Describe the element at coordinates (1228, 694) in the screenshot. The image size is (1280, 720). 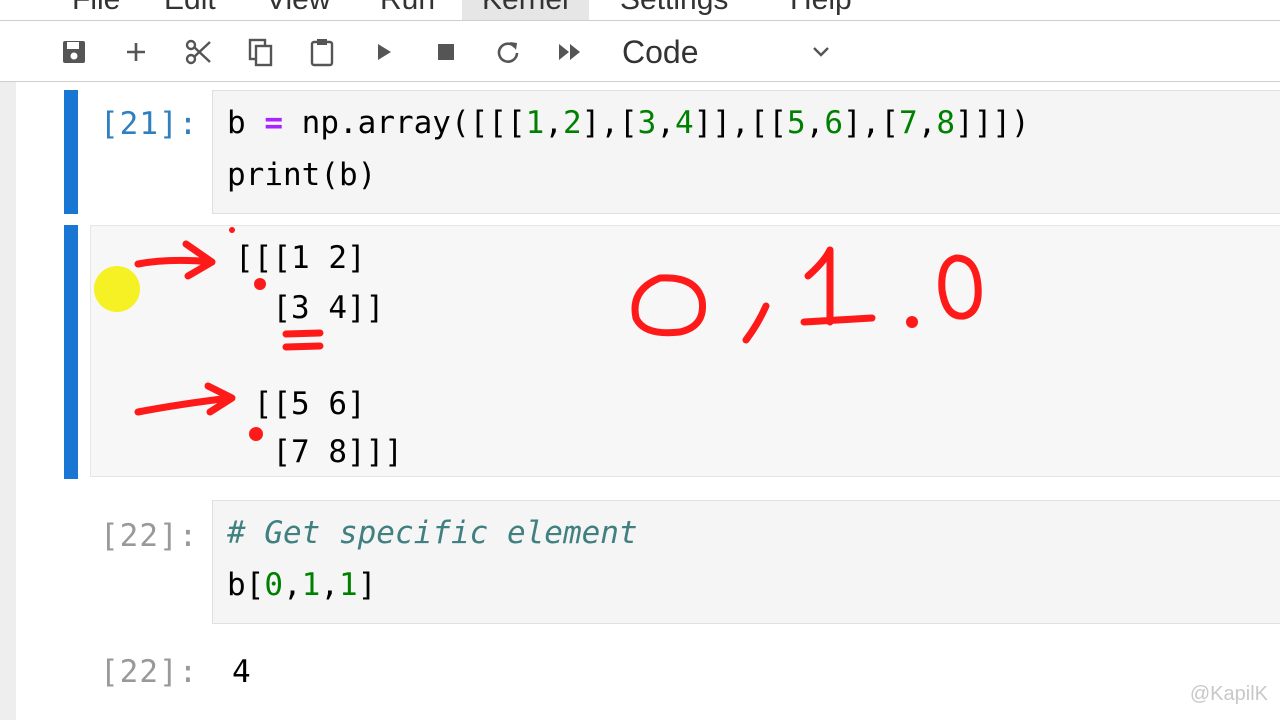
I see `watermark: @KapilK` at that location.